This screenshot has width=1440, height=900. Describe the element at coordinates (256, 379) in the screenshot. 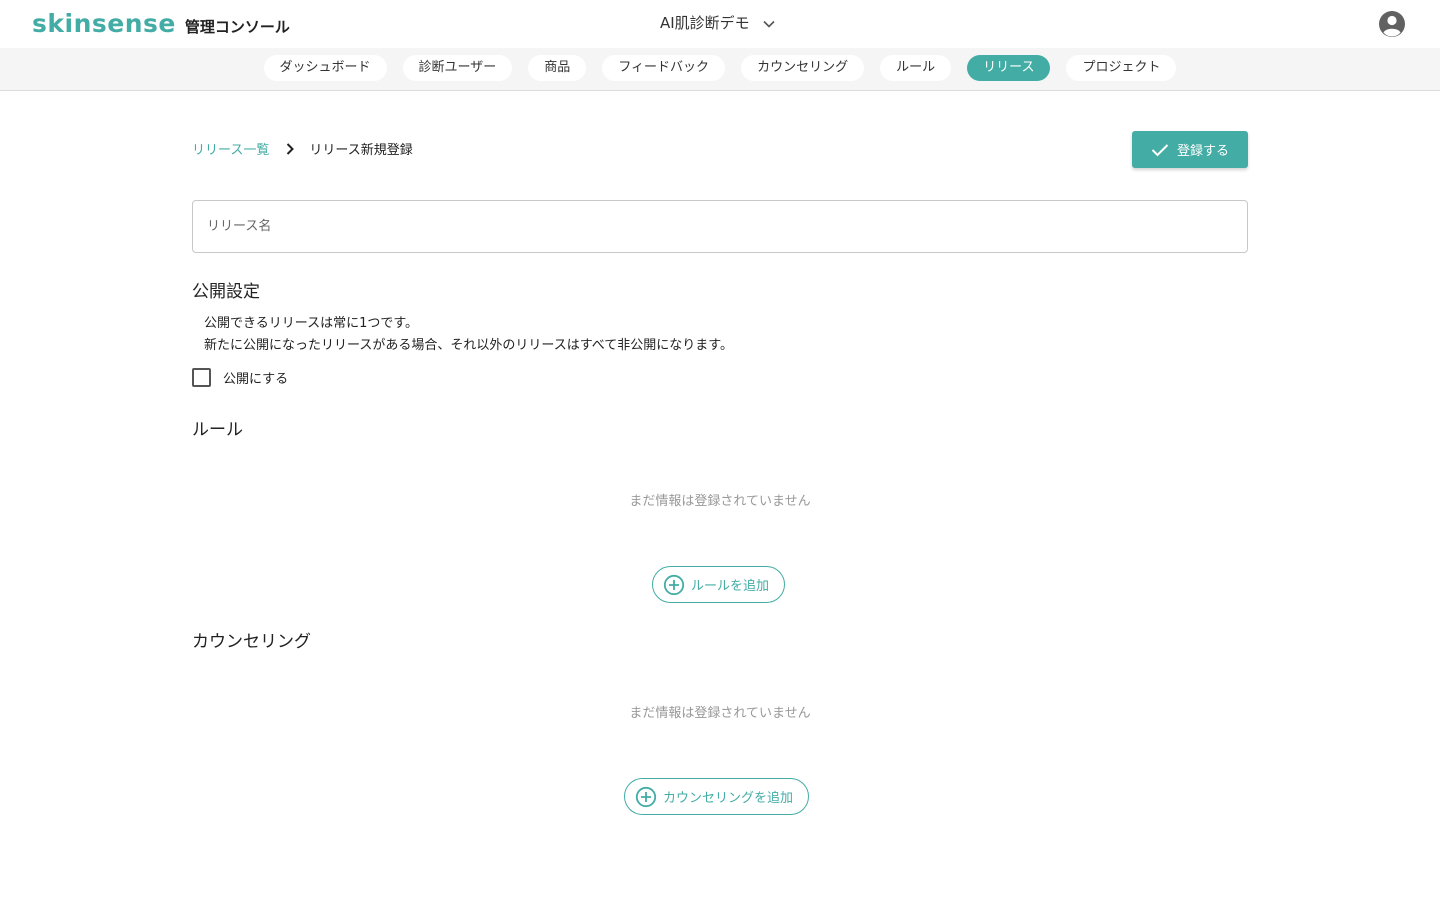

I see `publish-checkbox-label: 公開にする` at that location.